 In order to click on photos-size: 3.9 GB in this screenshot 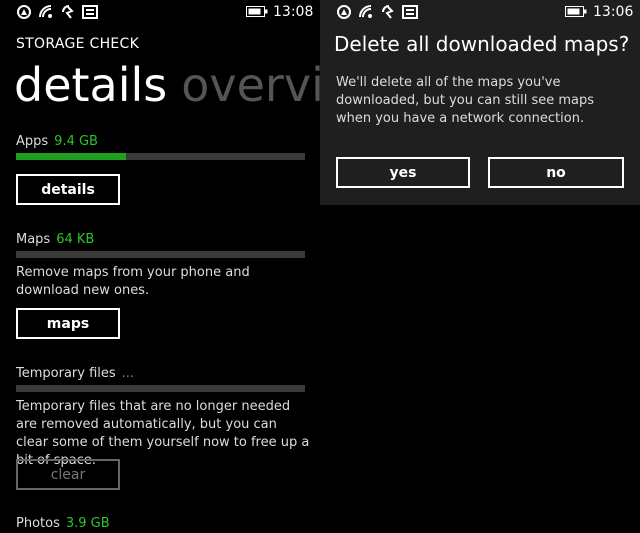, I will do `click(87, 523)`.